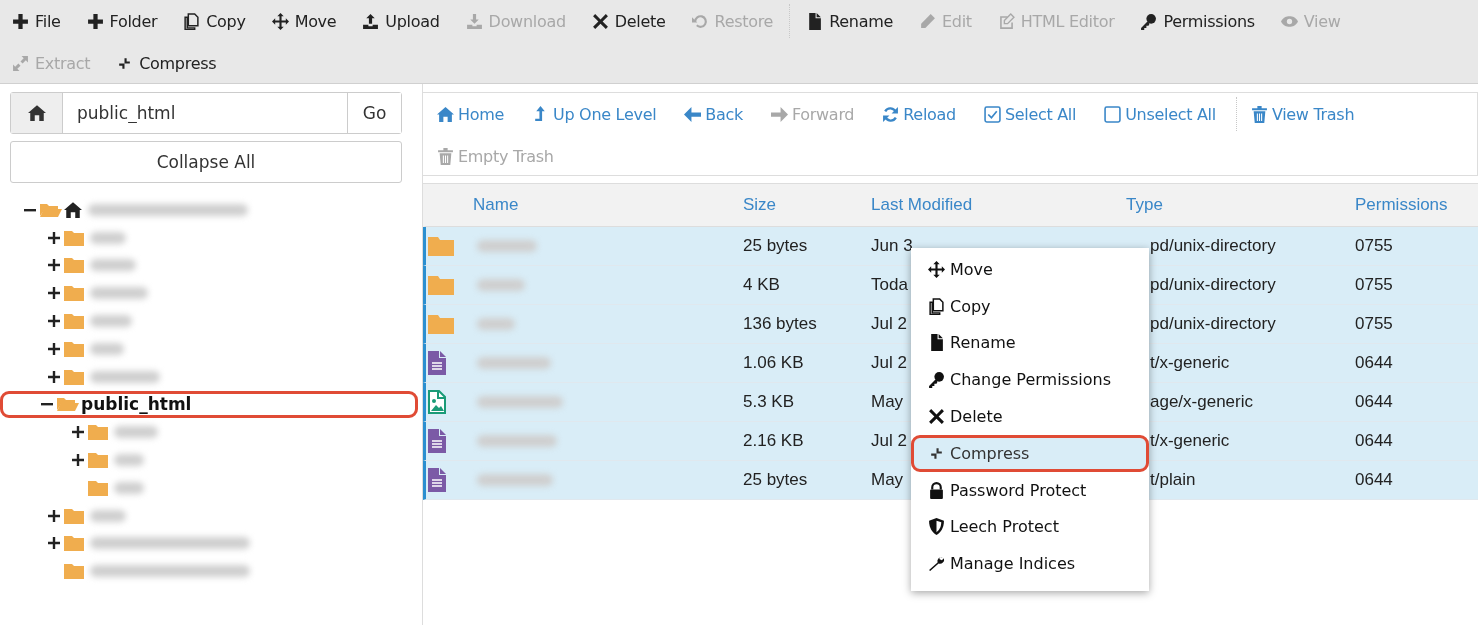 This screenshot has width=1478, height=625. What do you see at coordinates (892, 246) in the screenshot?
I see `table-cell: Jun 3` at bounding box center [892, 246].